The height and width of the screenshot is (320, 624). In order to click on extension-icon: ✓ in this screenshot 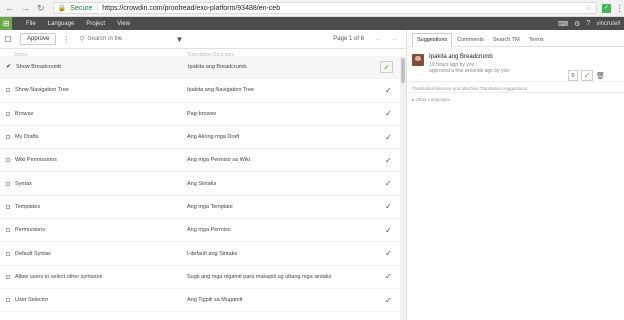, I will do `click(606, 8)`.